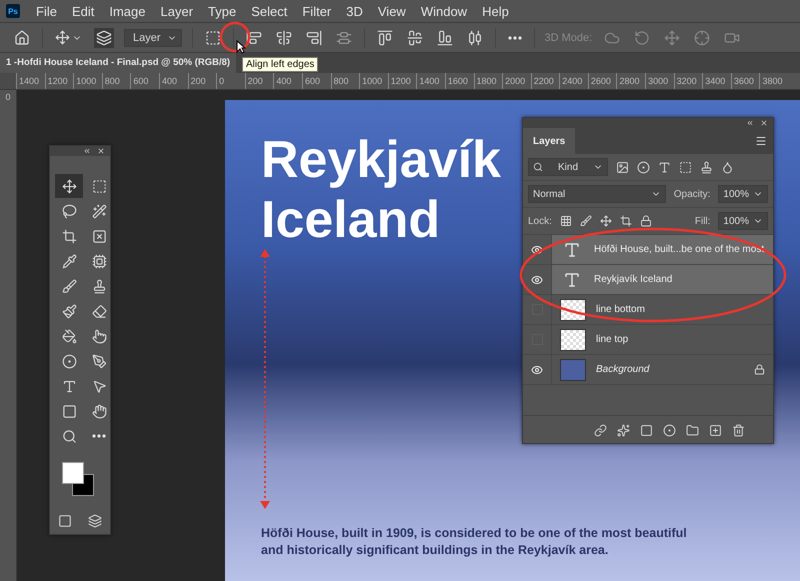 The height and width of the screenshot is (581, 800). I want to click on fill-field: 100%, so click(743, 221).